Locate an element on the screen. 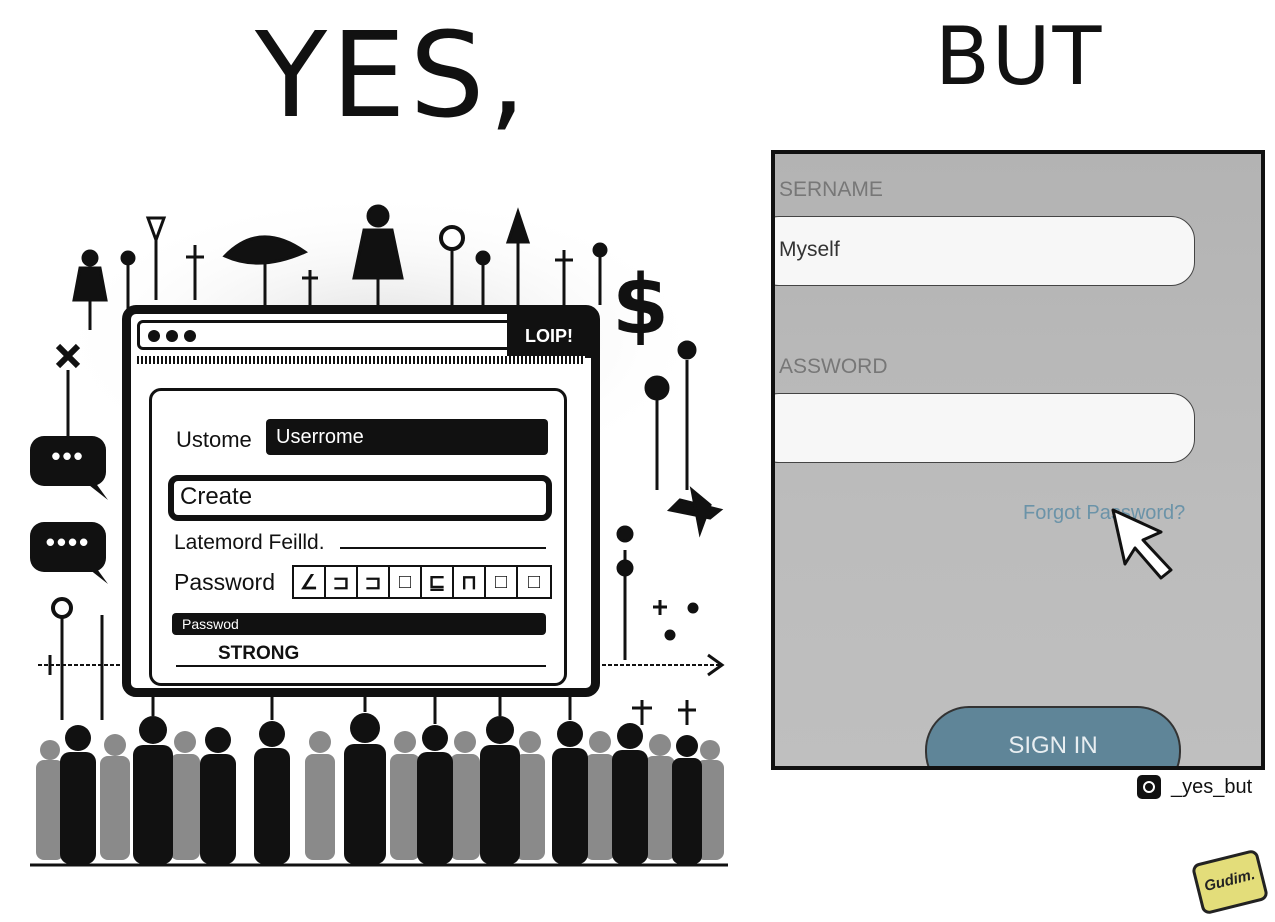 The height and width of the screenshot is (922, 1275). field-label: Latemord Feilld. is located at coordinates (249, 542).